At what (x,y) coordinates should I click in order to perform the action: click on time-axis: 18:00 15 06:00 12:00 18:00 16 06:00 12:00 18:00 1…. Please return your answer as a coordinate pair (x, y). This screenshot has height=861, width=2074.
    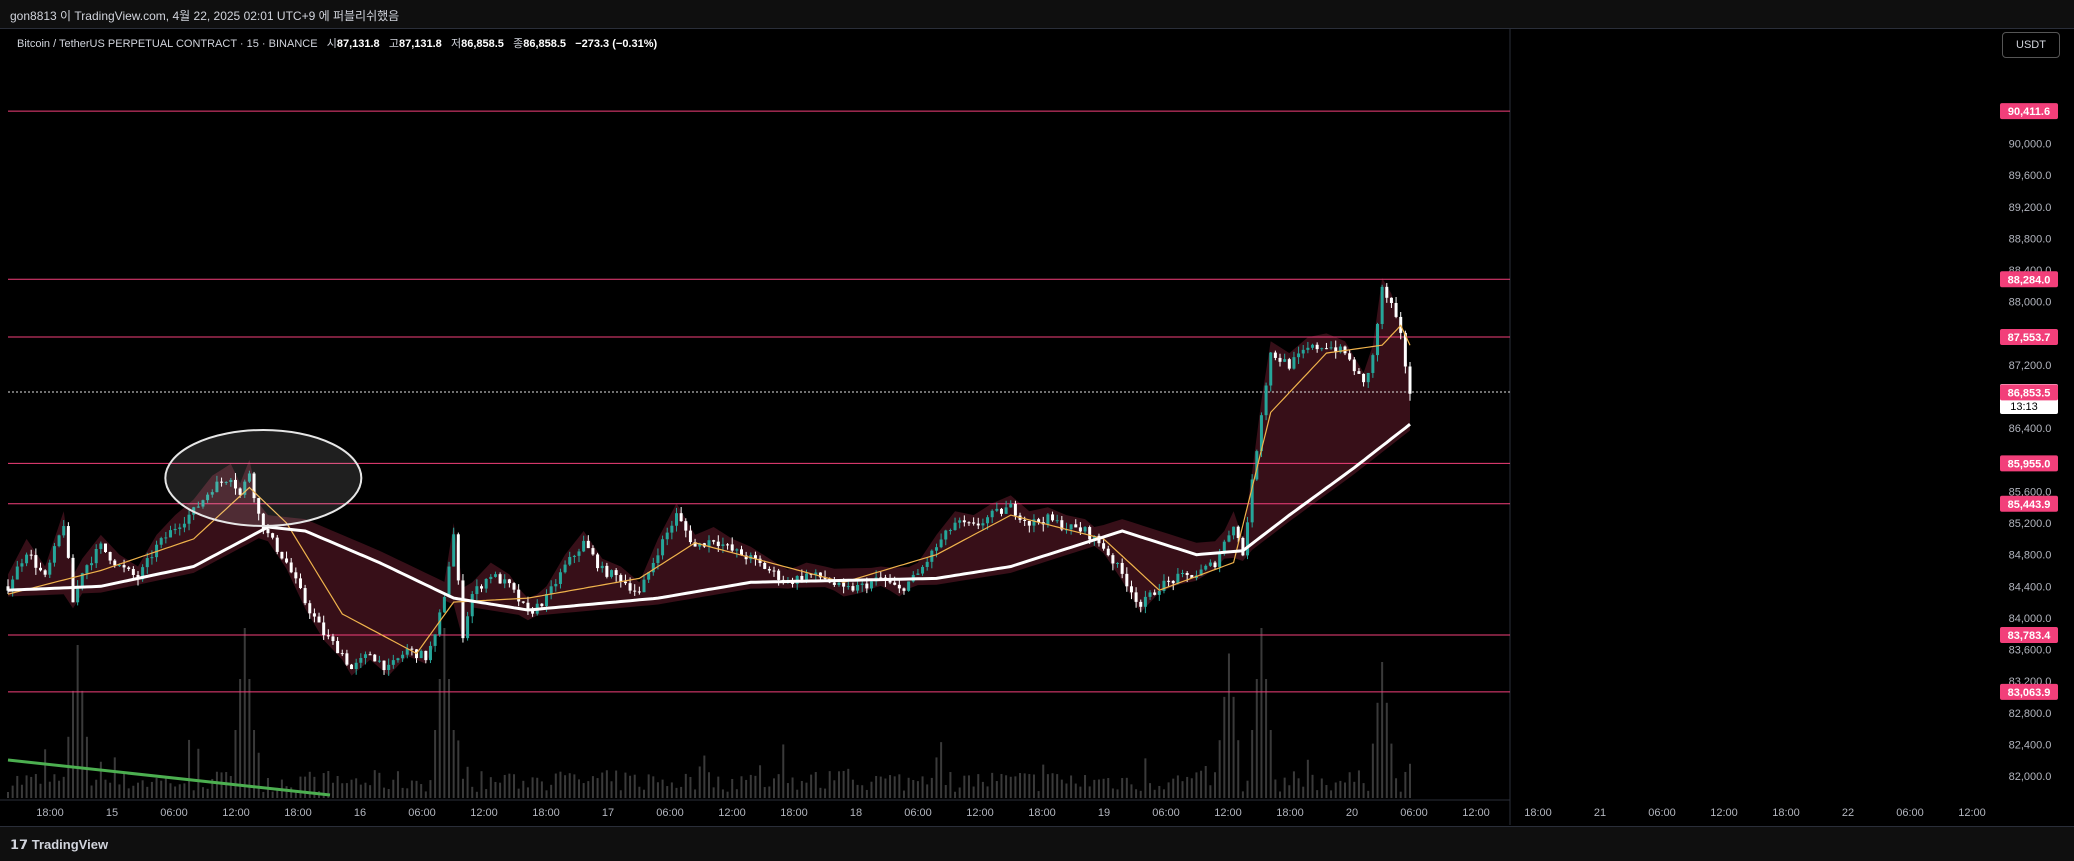
    Looking at the image, I should click on (1011, 813).